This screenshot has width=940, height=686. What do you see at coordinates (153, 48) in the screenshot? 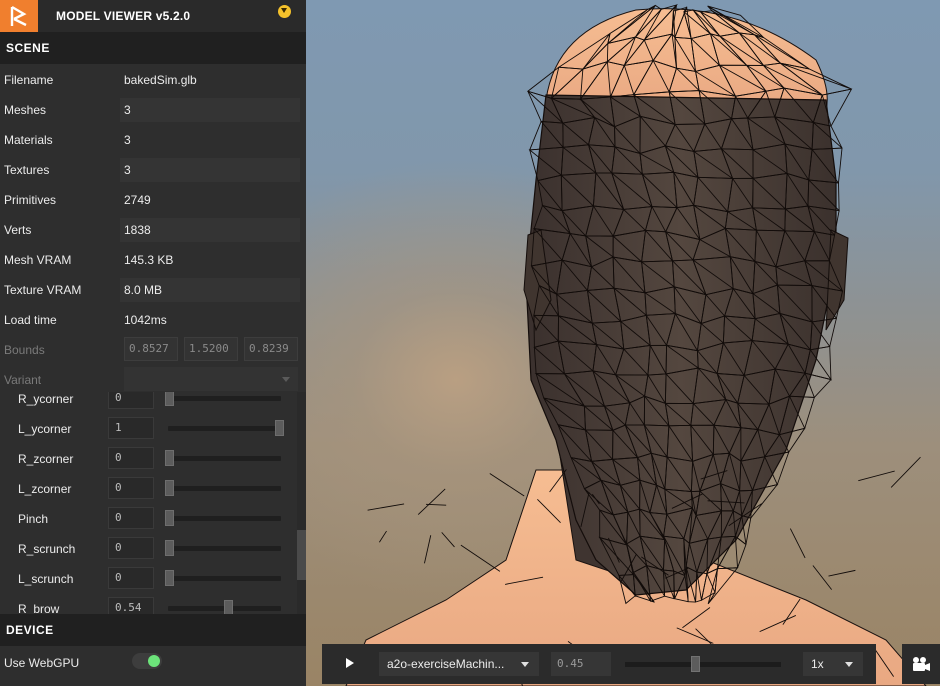
I see `scene-section-header: SCENE` at bounding box center [153, 48].